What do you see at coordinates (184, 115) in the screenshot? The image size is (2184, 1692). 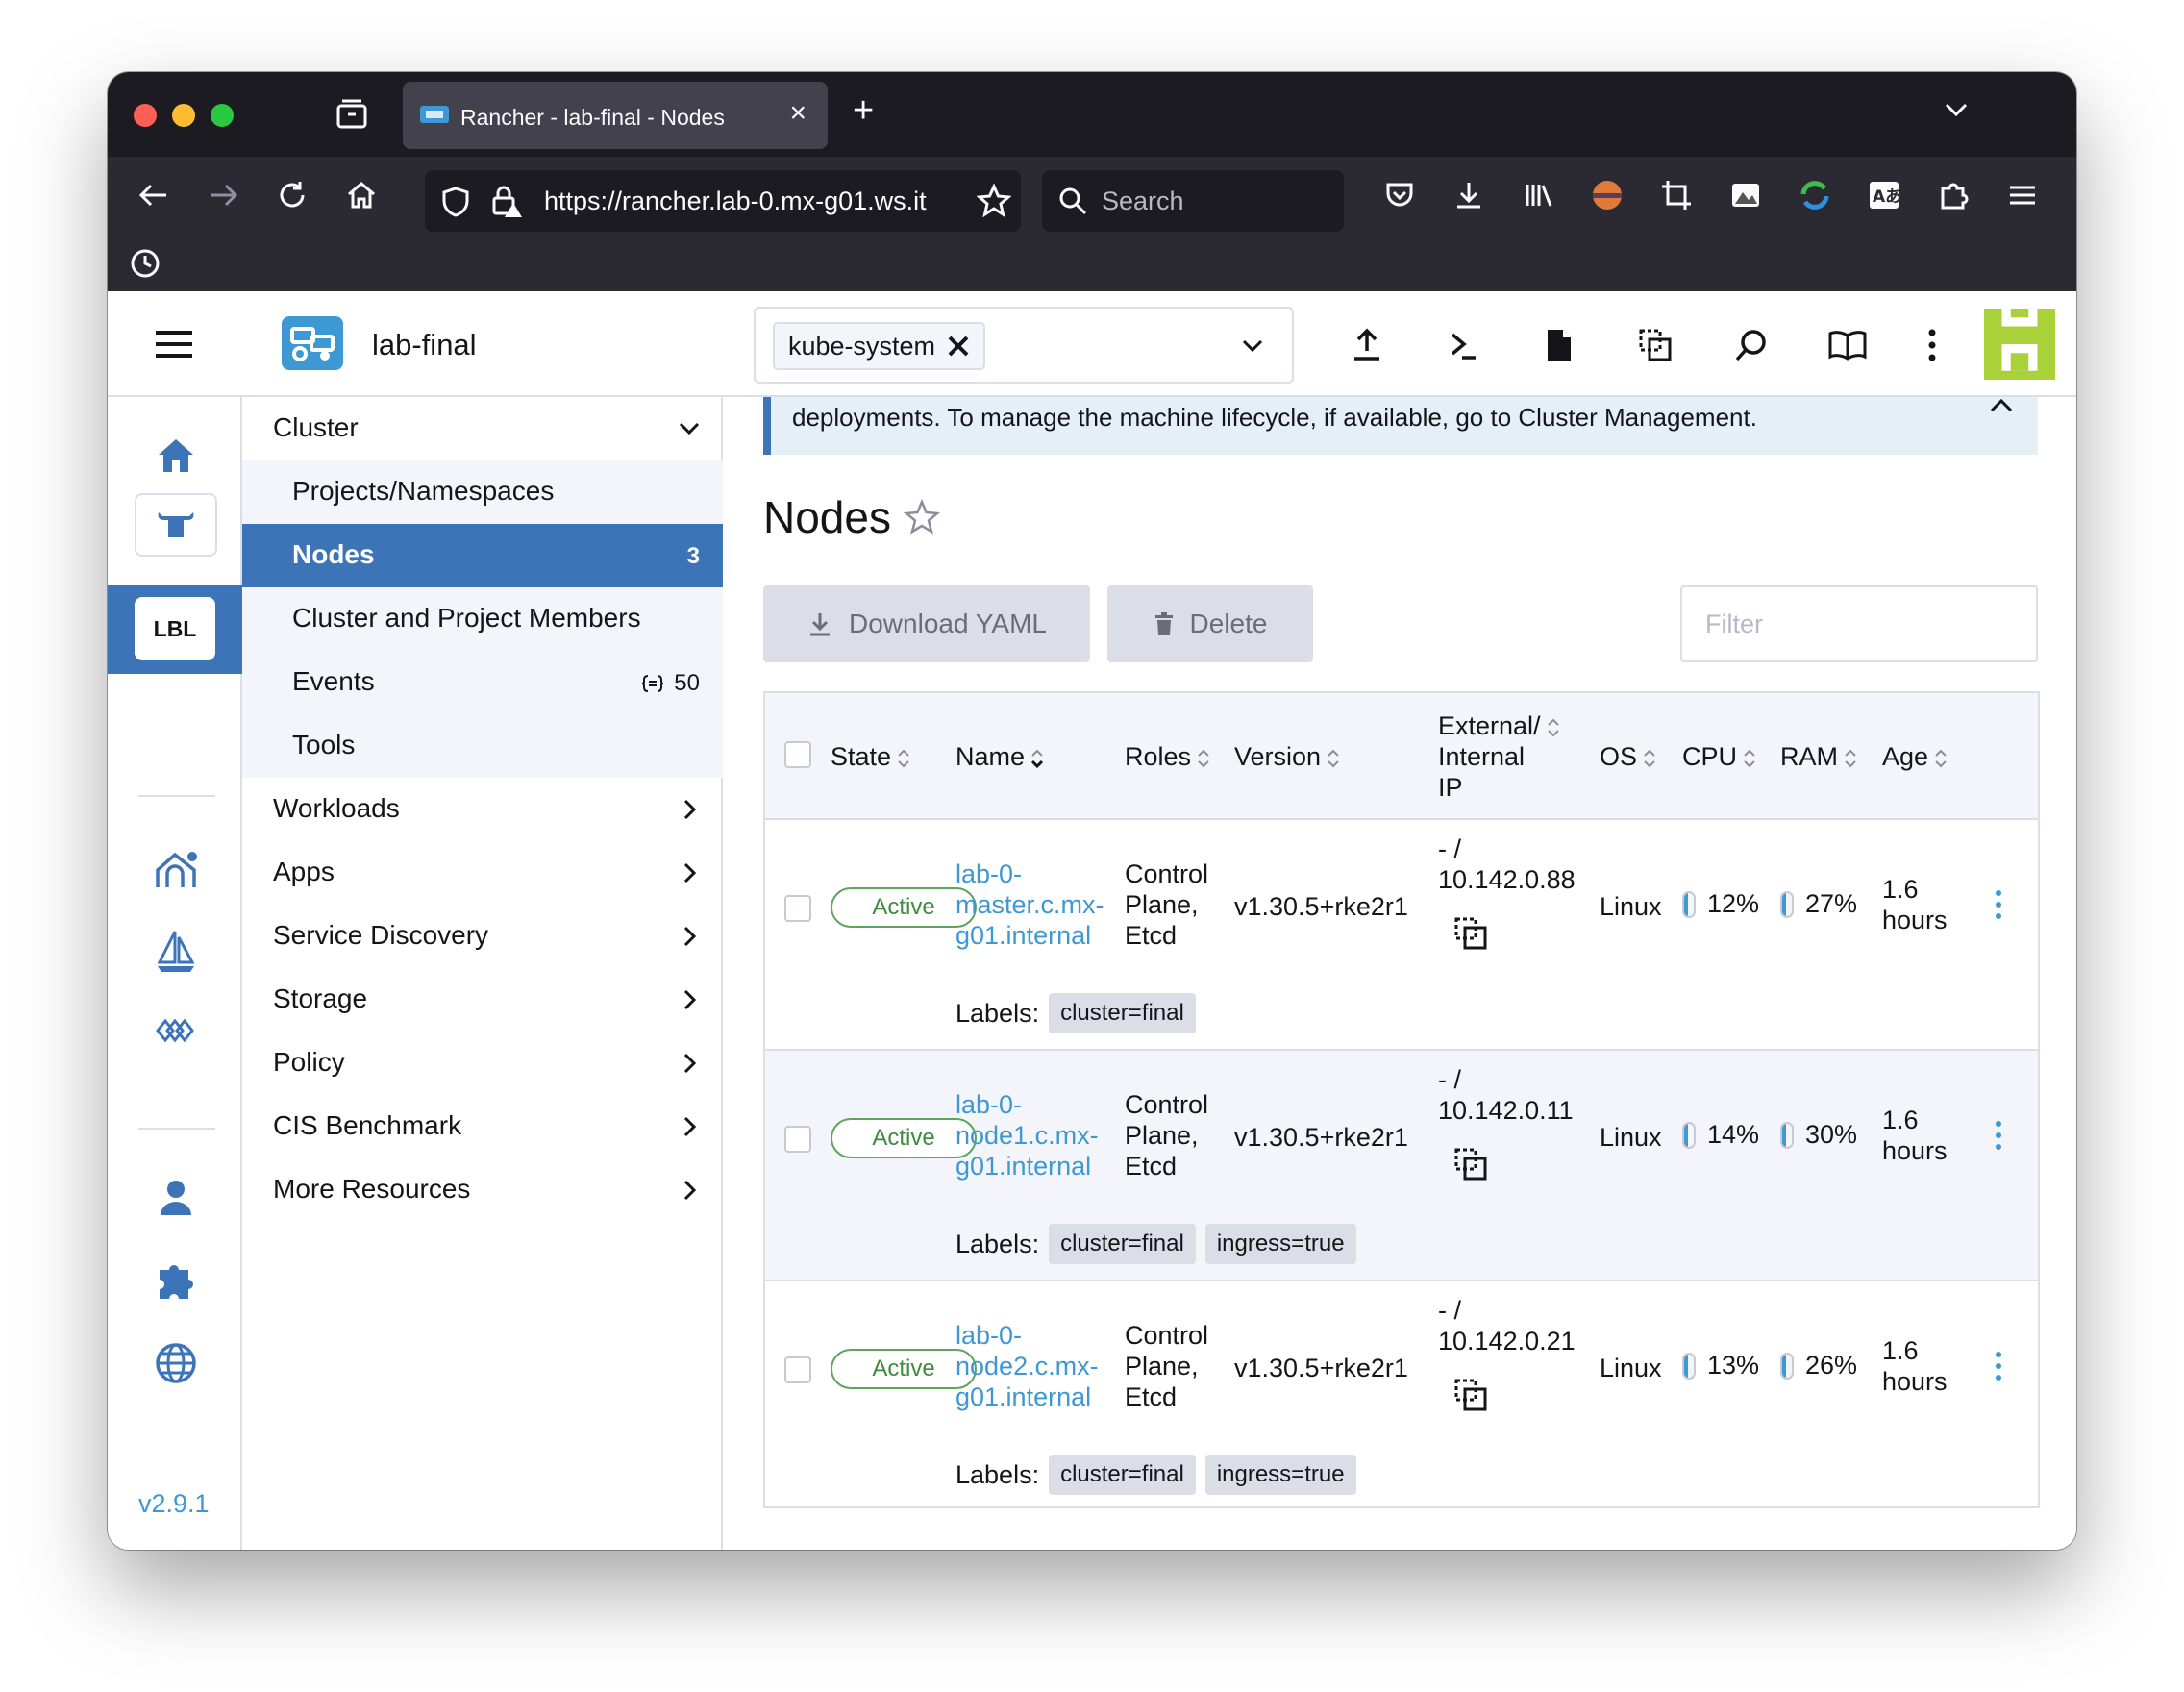 I see `minimize-window-button` at bounding box center [184, 115].